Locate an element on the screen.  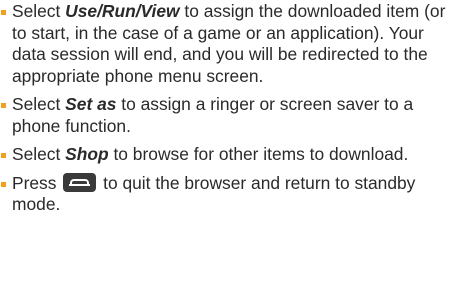
instruction-text: to browse for other items to download. is located at coordinates (258, 154).